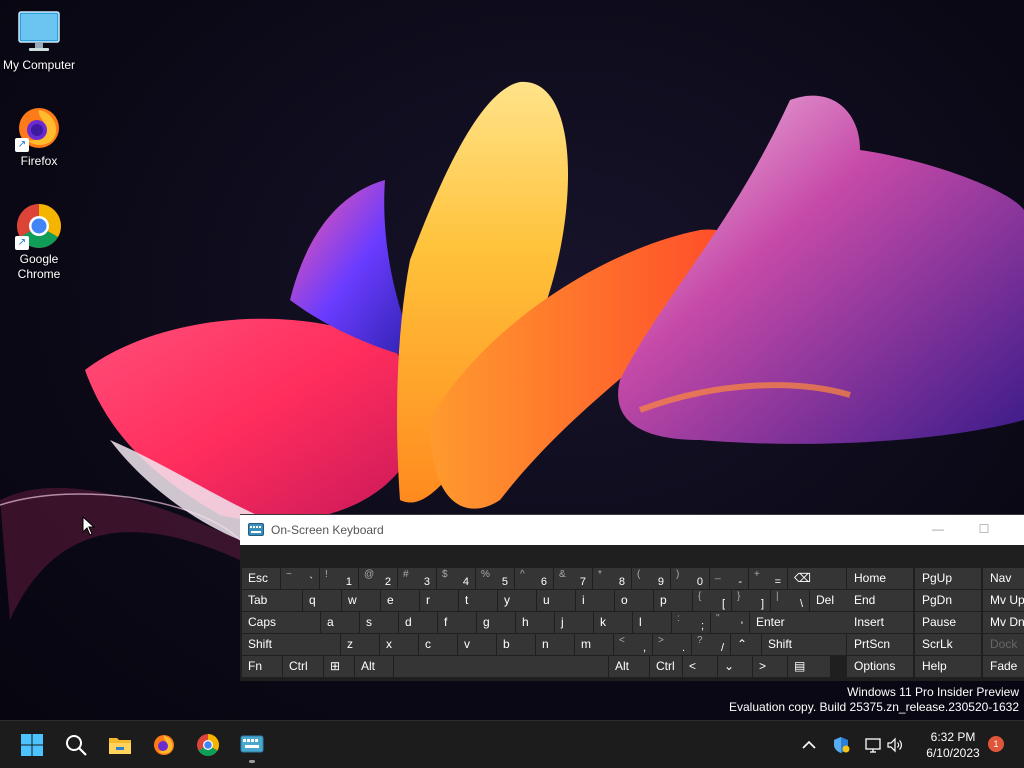  What do you see at coordinates (501, 666) in the screenshot?
I see `key-space` at bounding box center [501, 666].